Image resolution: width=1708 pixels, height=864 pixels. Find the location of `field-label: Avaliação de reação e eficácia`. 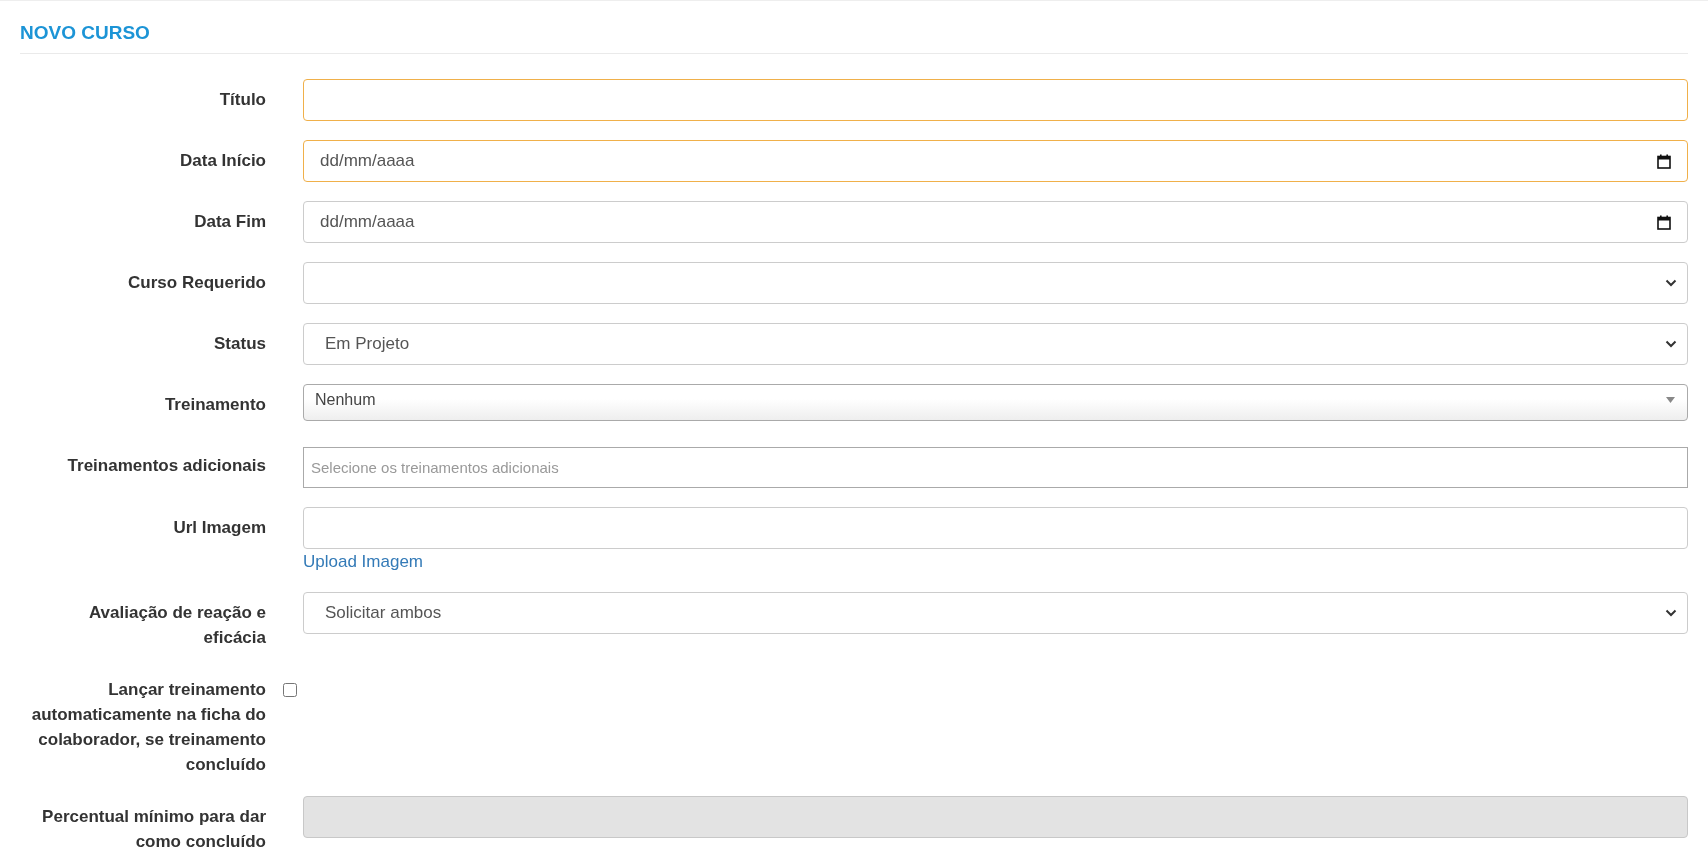

field-label: Avaliação de reação e eficácia is located at coordinates (176, 625).